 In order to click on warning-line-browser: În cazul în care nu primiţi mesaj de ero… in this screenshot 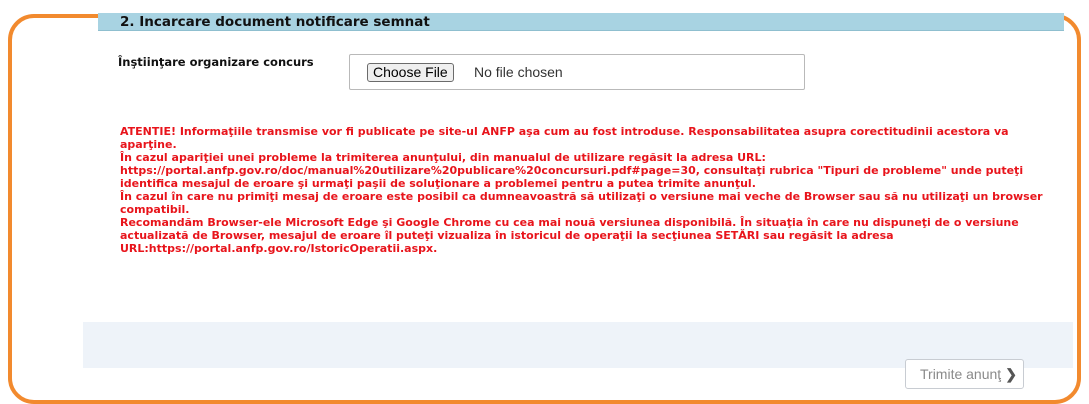, I will do `click(581, 203)`.